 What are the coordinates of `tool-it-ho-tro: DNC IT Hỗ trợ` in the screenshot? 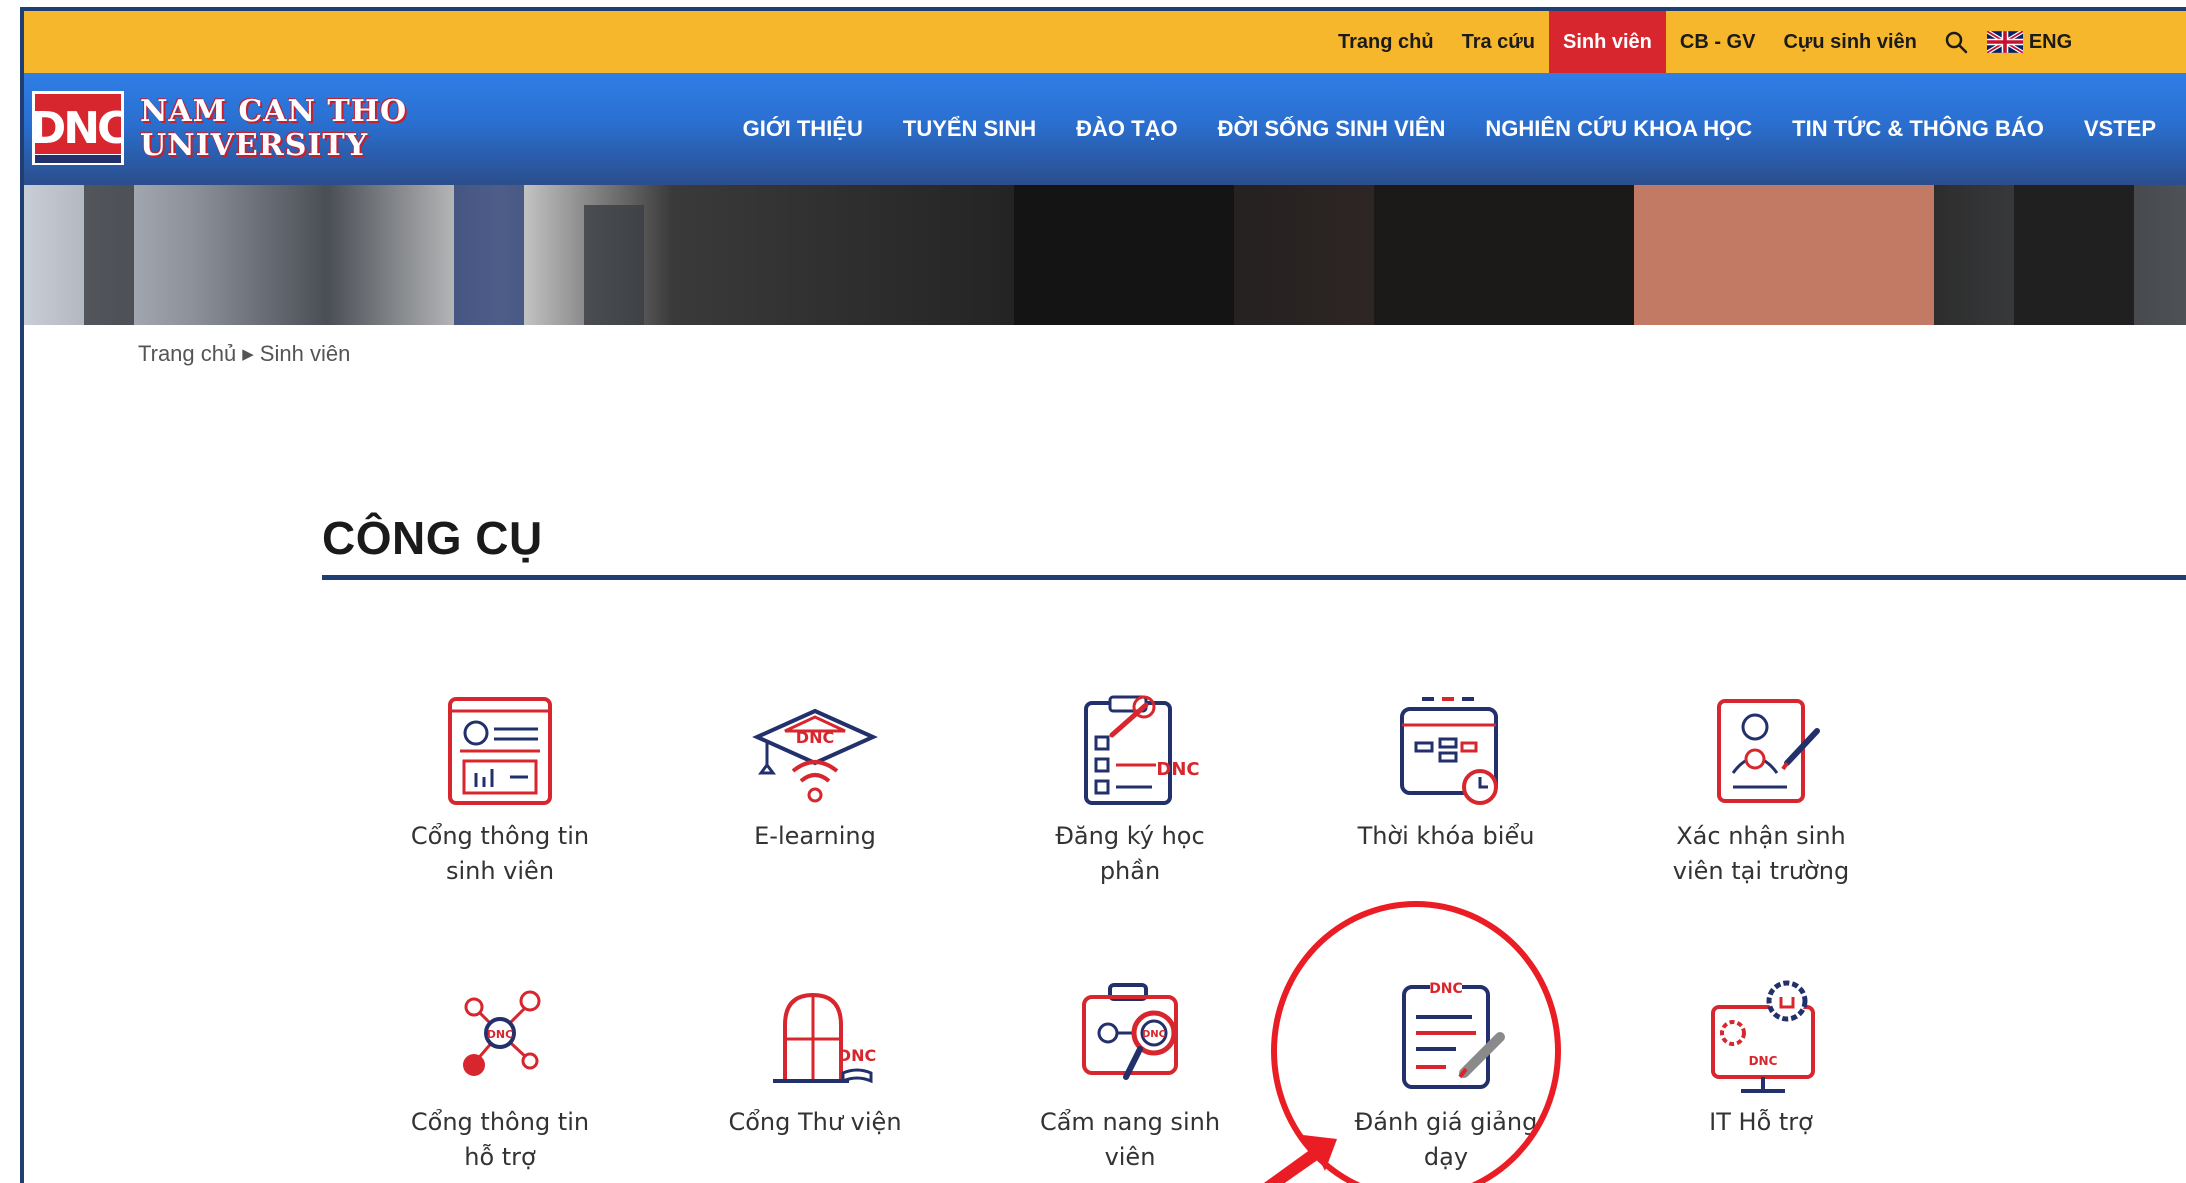 It's located at (1761, 1058).